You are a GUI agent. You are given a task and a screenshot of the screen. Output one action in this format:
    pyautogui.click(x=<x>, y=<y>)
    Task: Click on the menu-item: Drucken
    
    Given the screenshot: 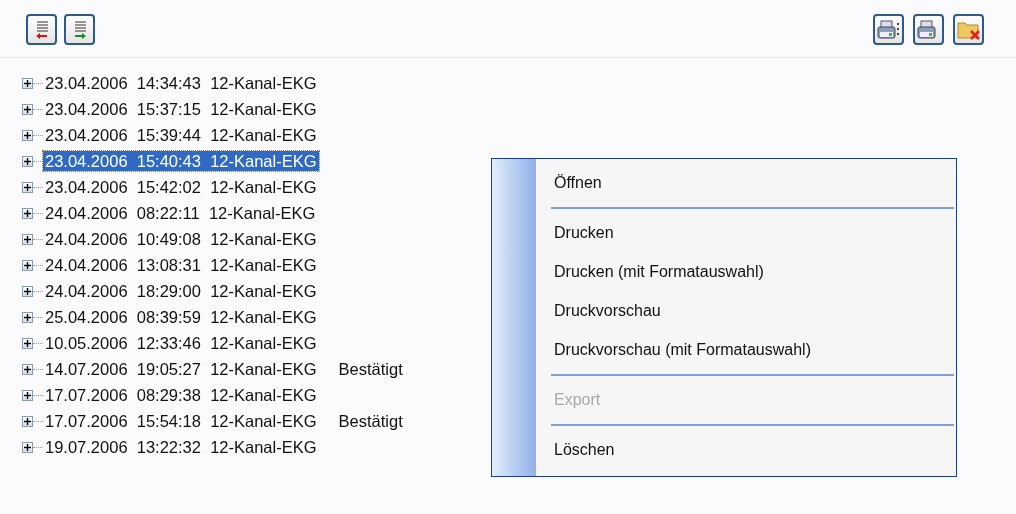 What is the action you would take?
    pyautogui.click(x=746, y=232)
    